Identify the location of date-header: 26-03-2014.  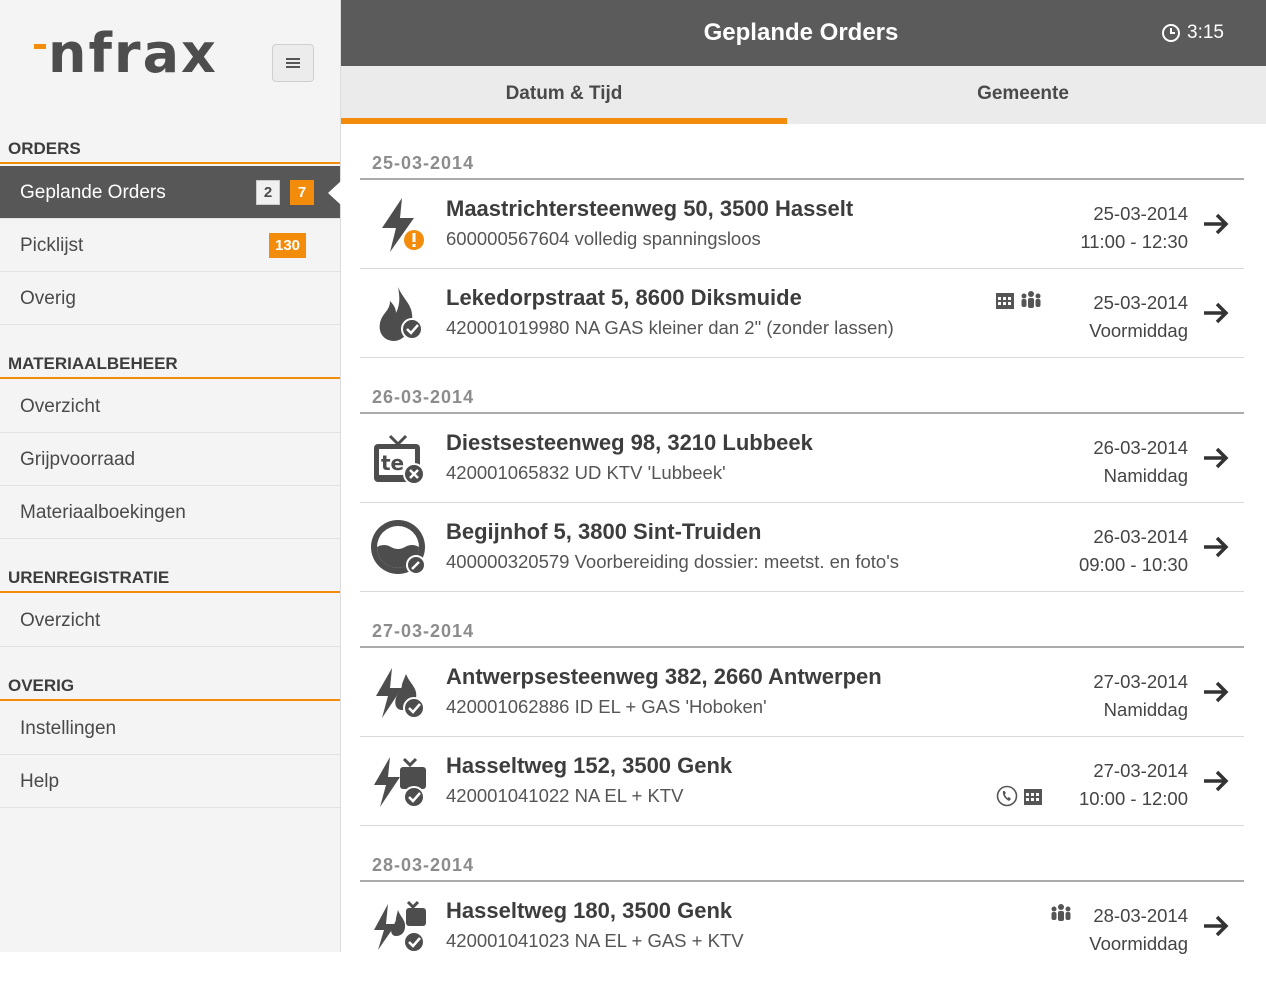
(802, 386).